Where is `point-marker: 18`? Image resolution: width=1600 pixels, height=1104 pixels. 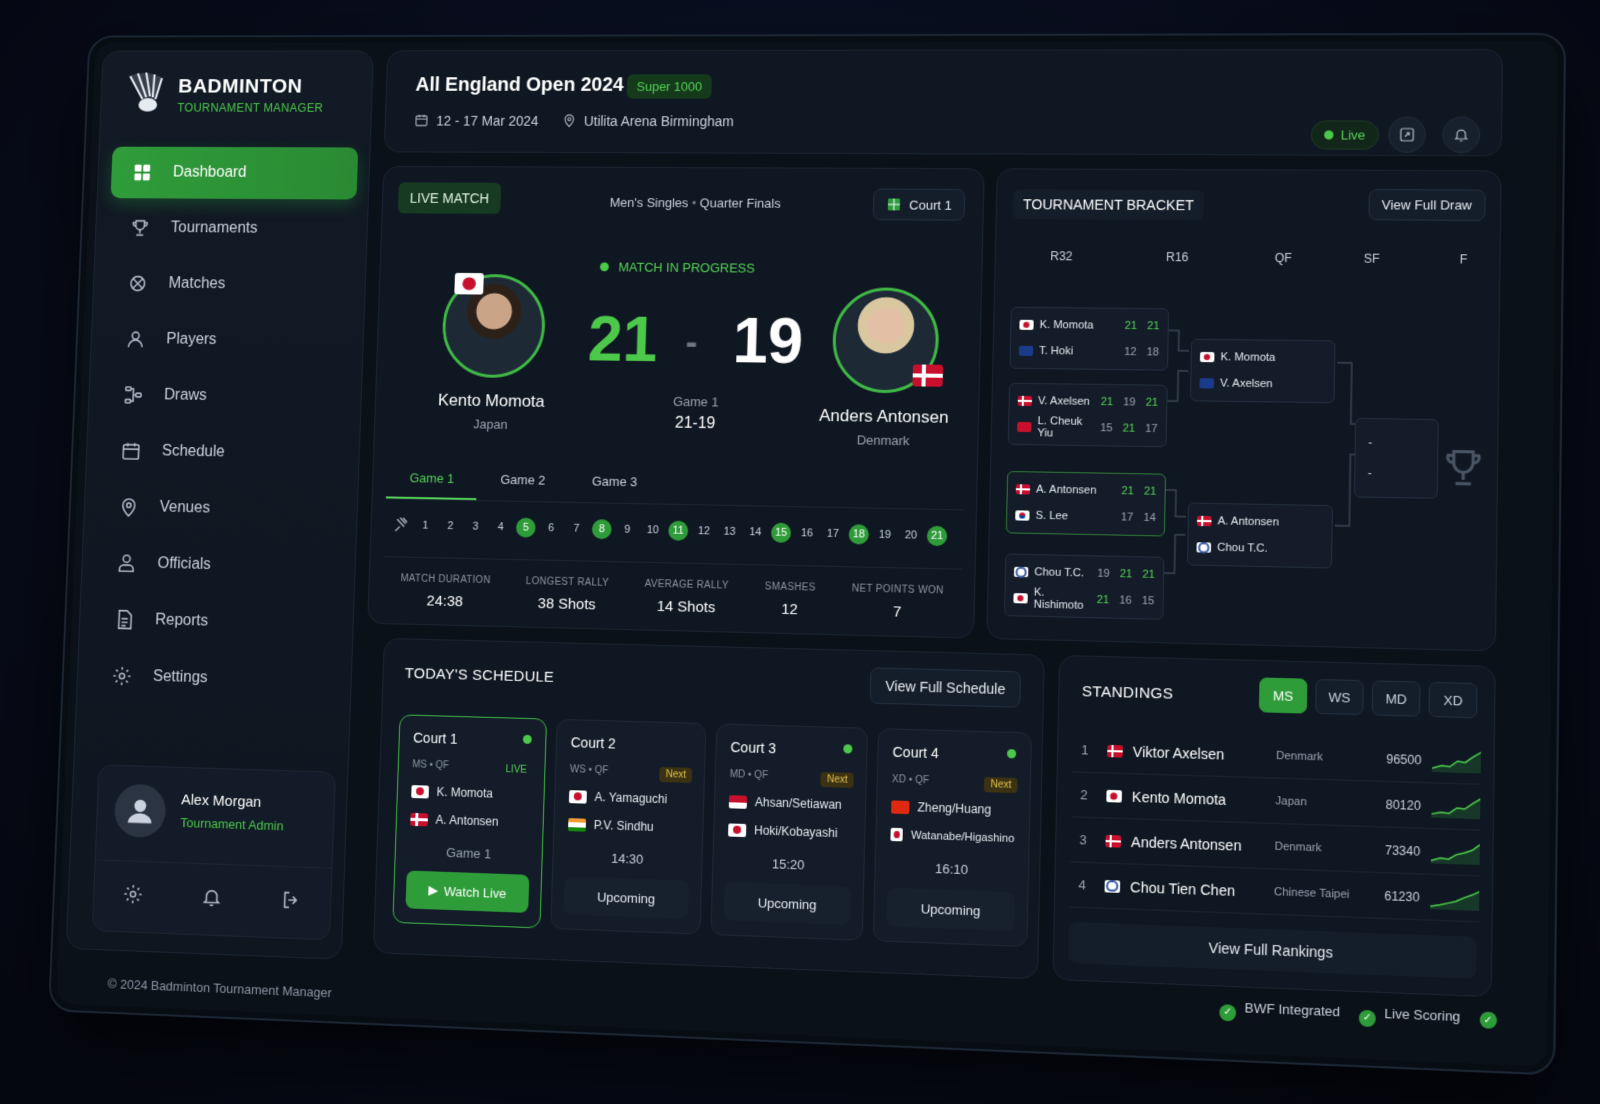 point-marker: 18 is located at coordinates (859, 534).